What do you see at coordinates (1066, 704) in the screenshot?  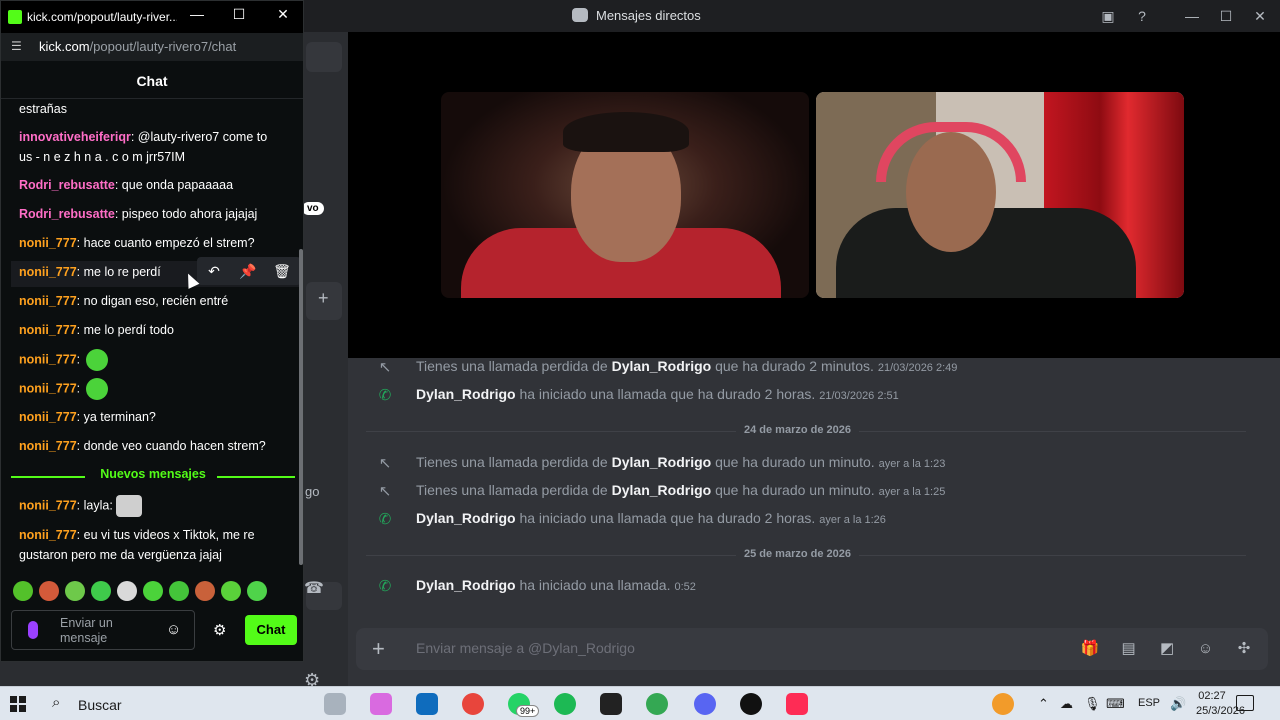 I see `network-icon: ☁` at bounding box center [1066, 704].